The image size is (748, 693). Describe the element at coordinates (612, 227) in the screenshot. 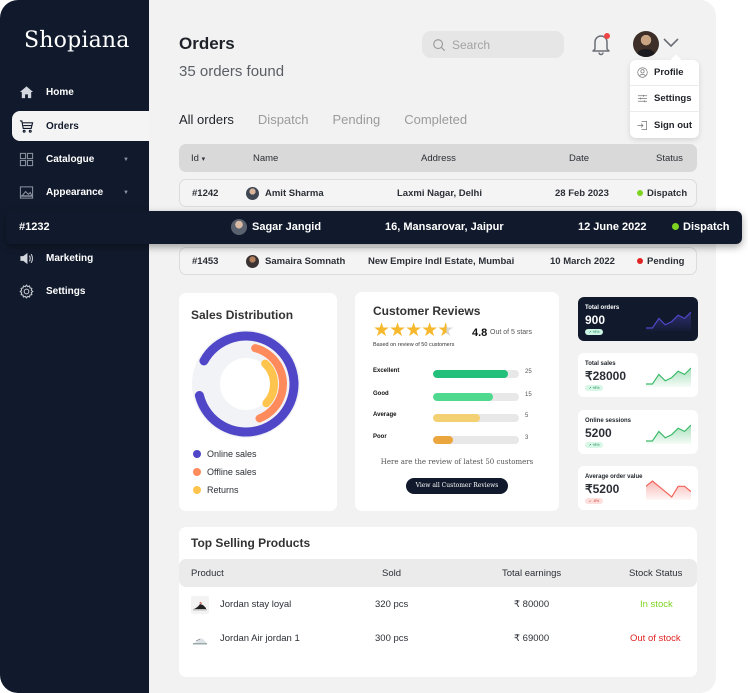

I see `order-date: 12 June 2022` at that location.